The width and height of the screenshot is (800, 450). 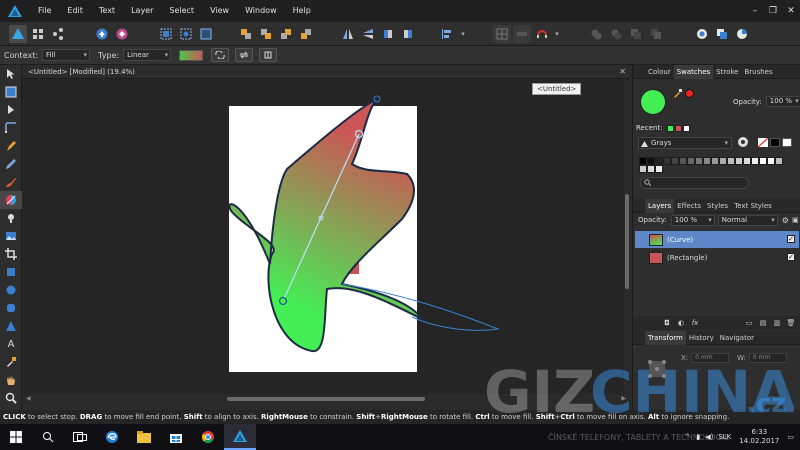 What do you see at coordinates (348, 34) in the screenshot?
I see `flip-horizontal-icon` at bounding box center [348, 34].